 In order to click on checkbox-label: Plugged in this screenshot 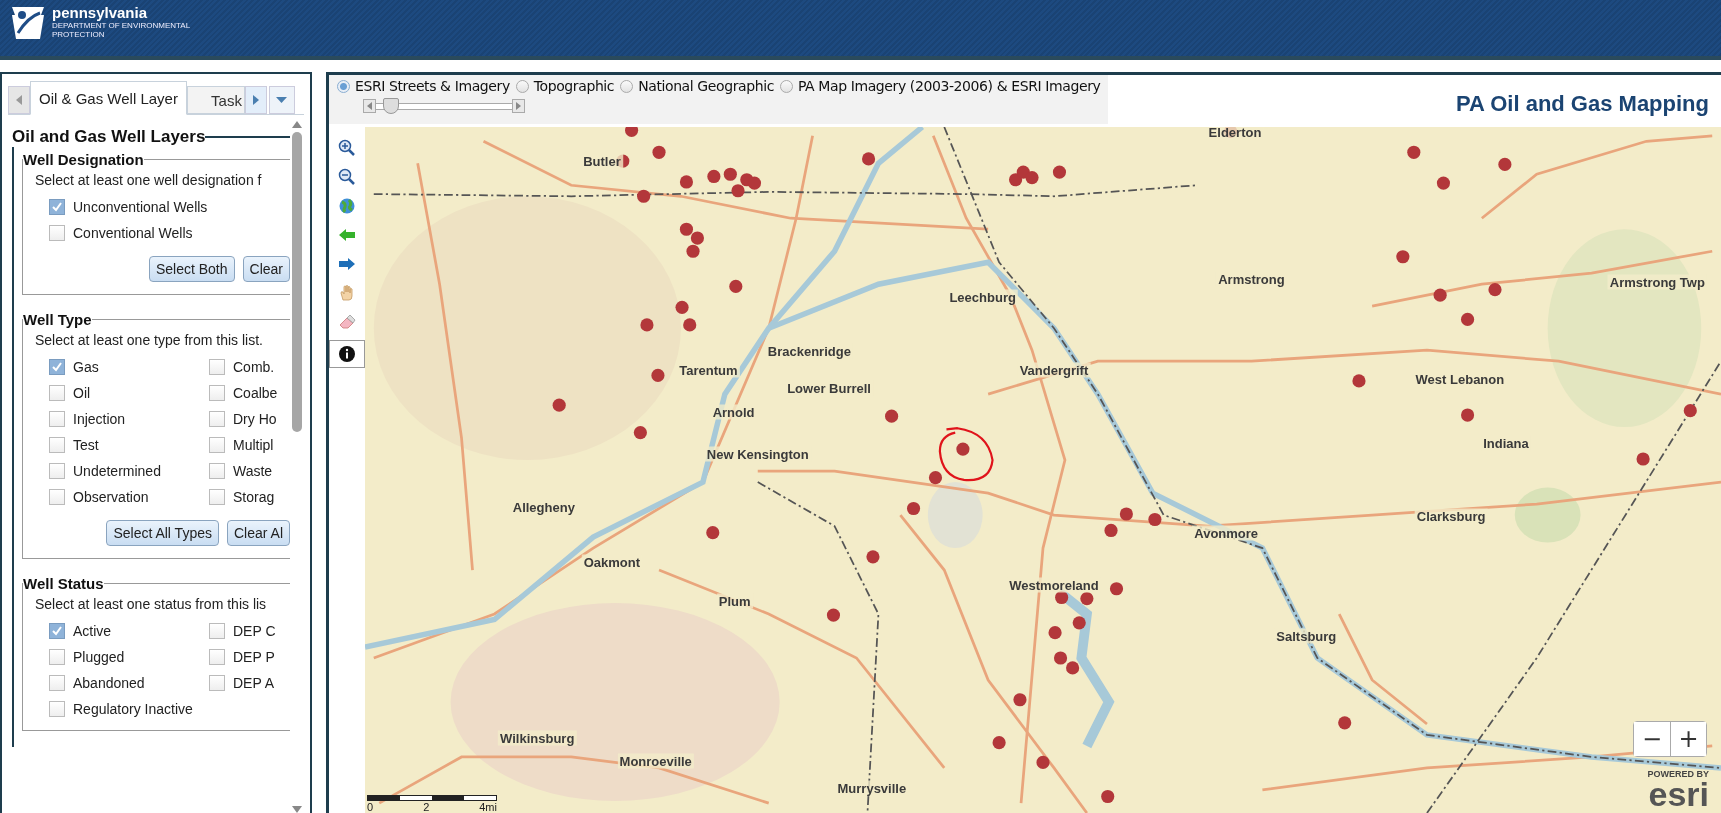, I will do `click(99, 657)`.